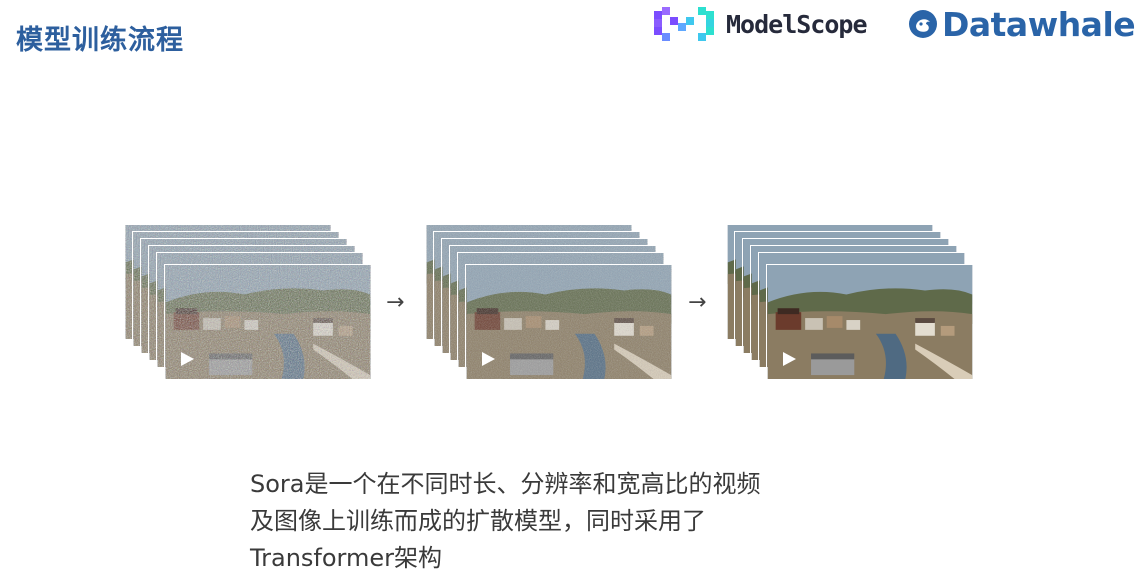 The height and width of the screenshot is (584, 1138). What do you see at coordinates (684, 24) in the screenshot?
I see `modelscope-mark-icon` at bounding box center [684, 24].